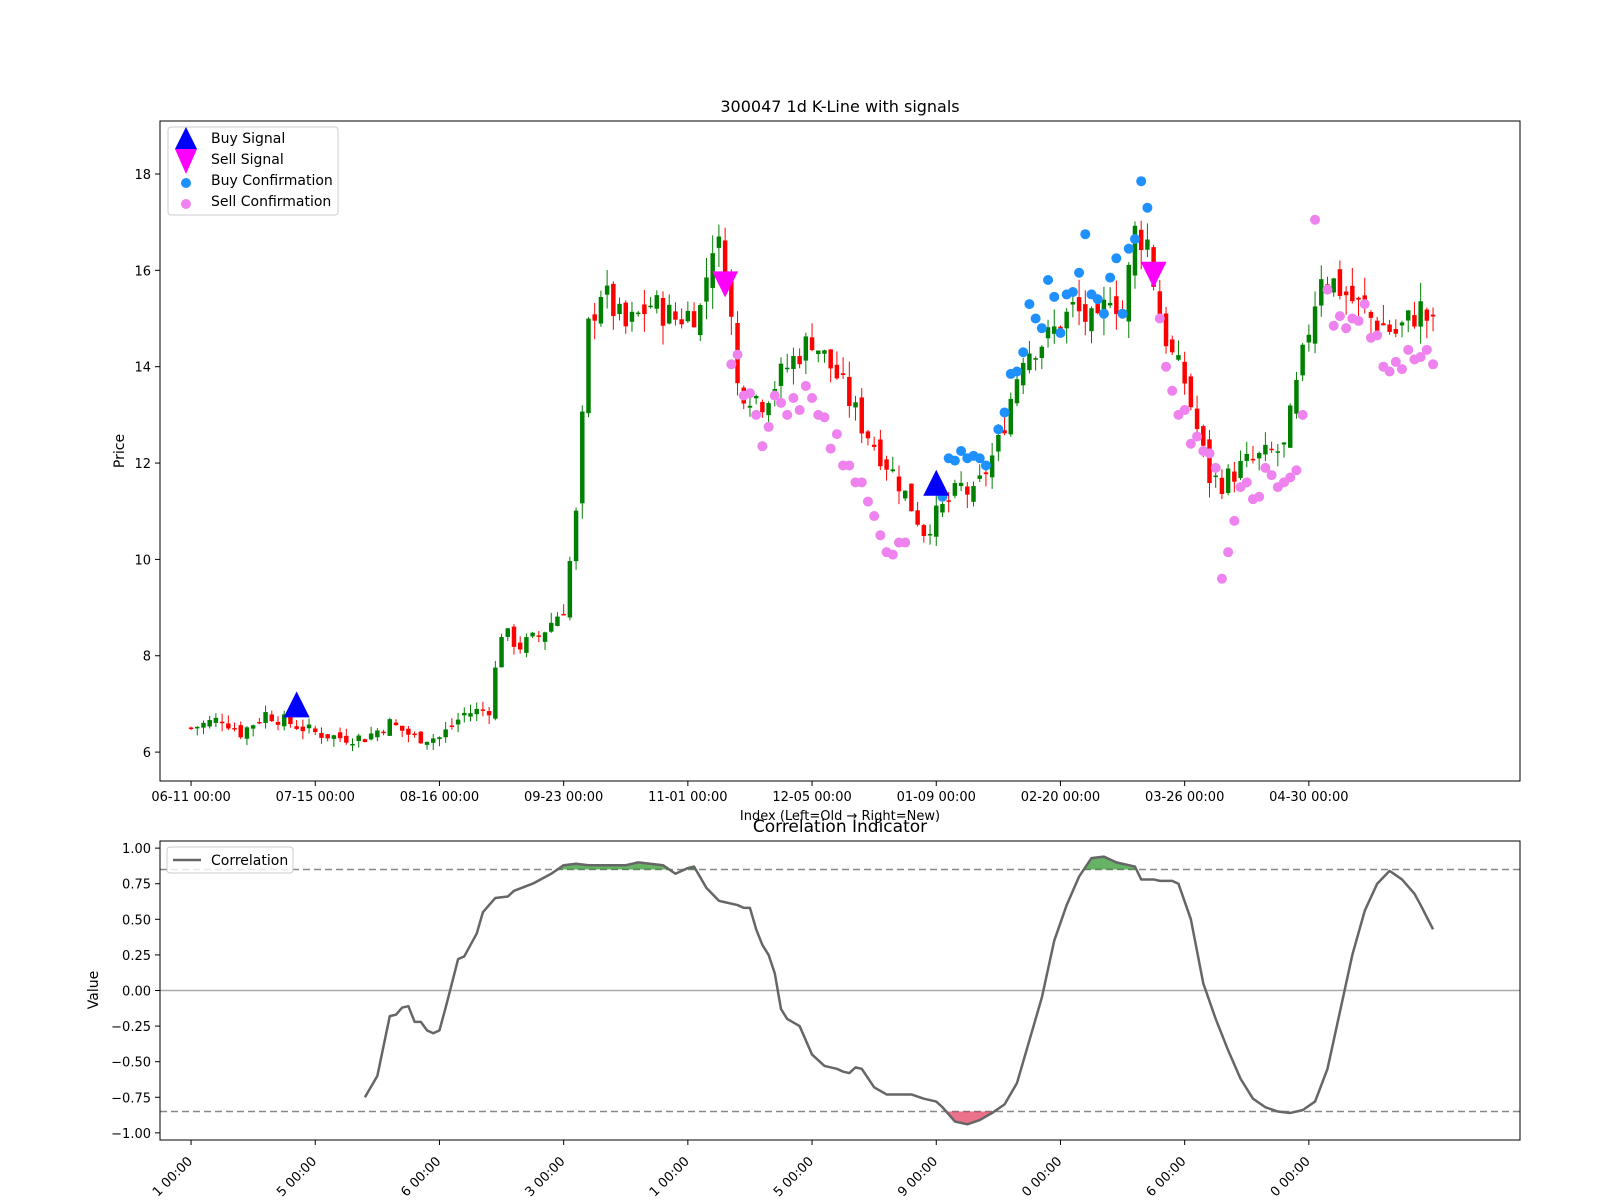  I want to click on kline-y-tick-label: 10, so click(142, 560).